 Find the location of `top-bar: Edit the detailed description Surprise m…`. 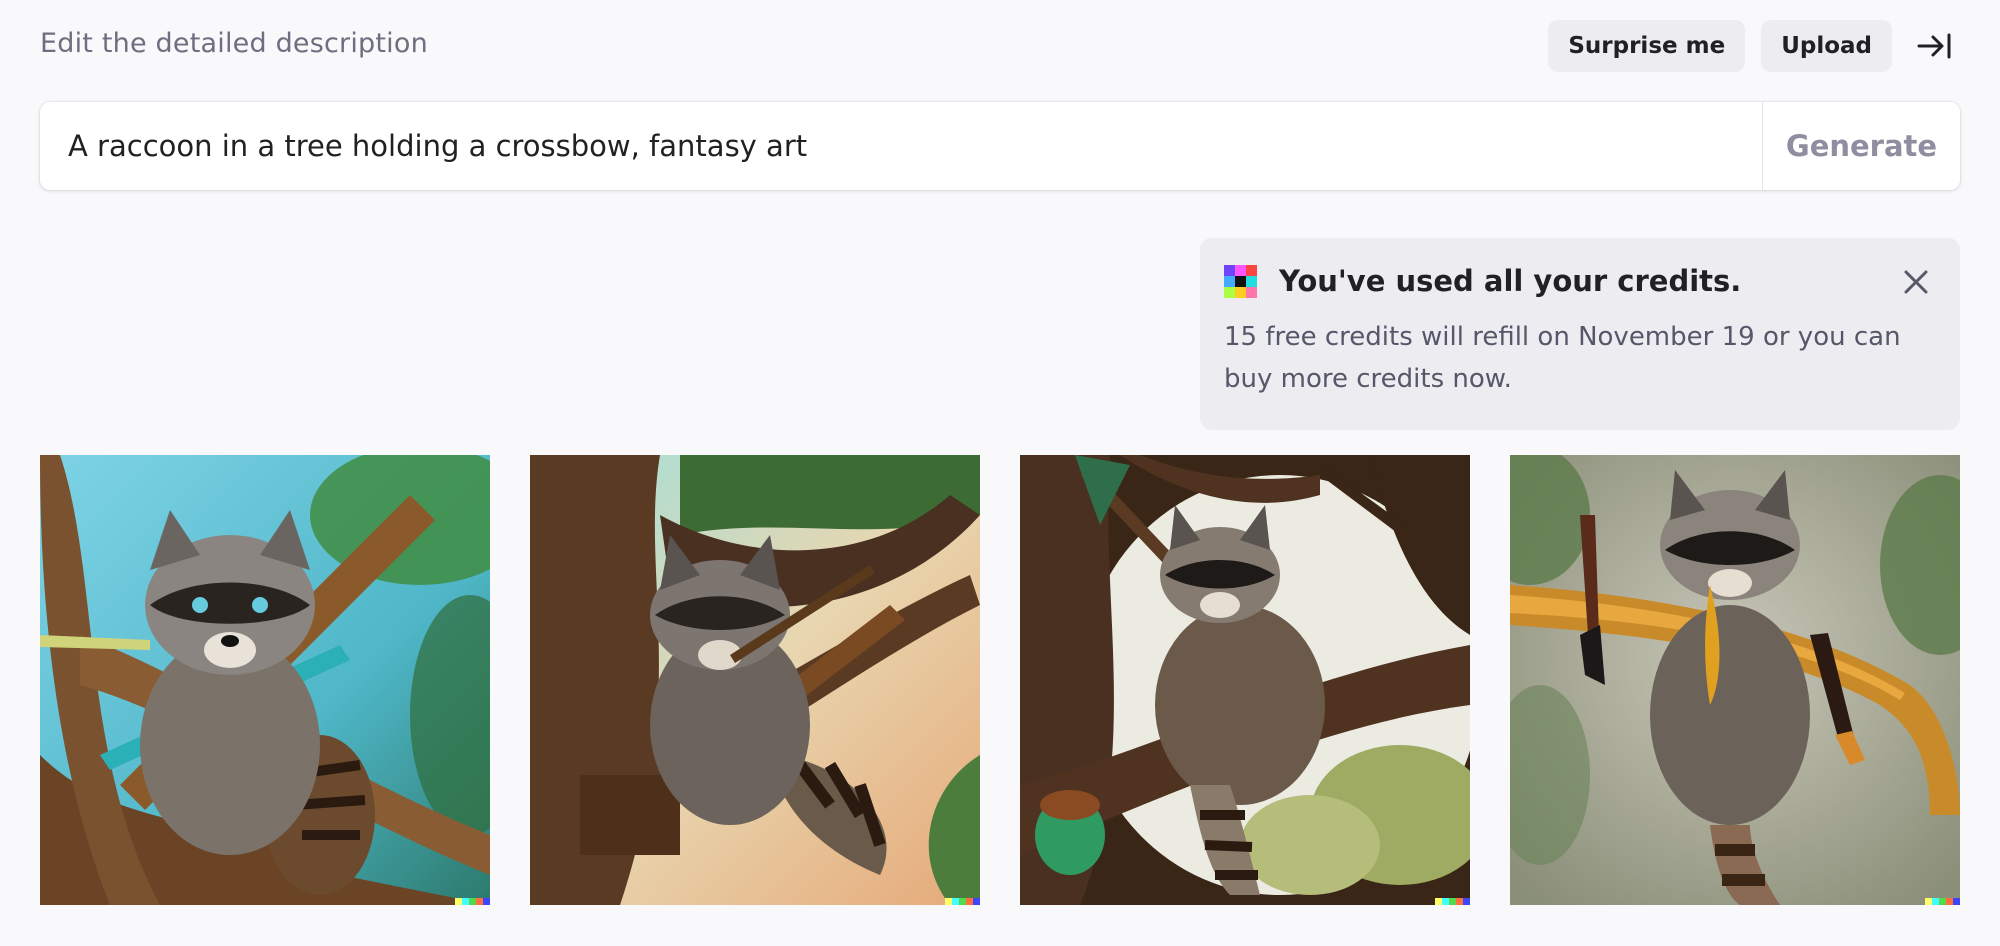

top-bar: Edit the detailed description Surprise m… is located at coordinates (1000, 46).